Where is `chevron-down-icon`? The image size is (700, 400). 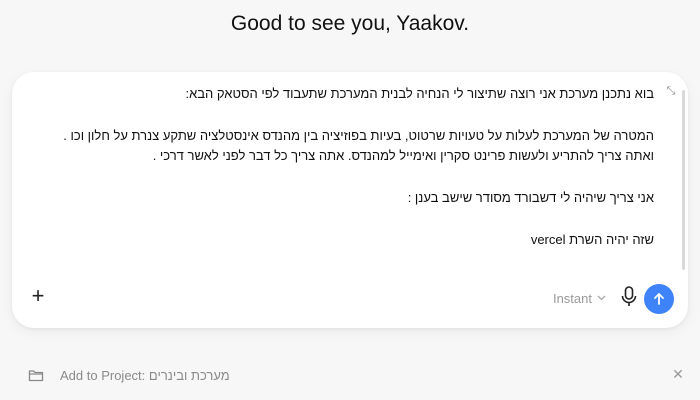 chevron-down-icon is located at coordinates (601, 298).